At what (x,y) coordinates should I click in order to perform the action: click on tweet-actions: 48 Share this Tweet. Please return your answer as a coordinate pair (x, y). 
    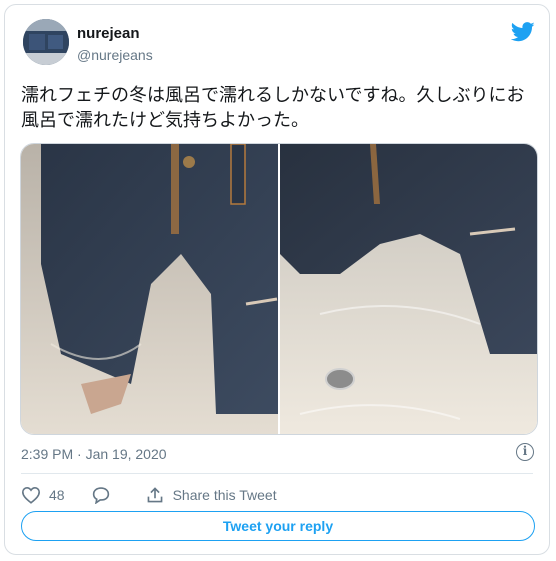
    Looking at the image, I should click on (162, 495).